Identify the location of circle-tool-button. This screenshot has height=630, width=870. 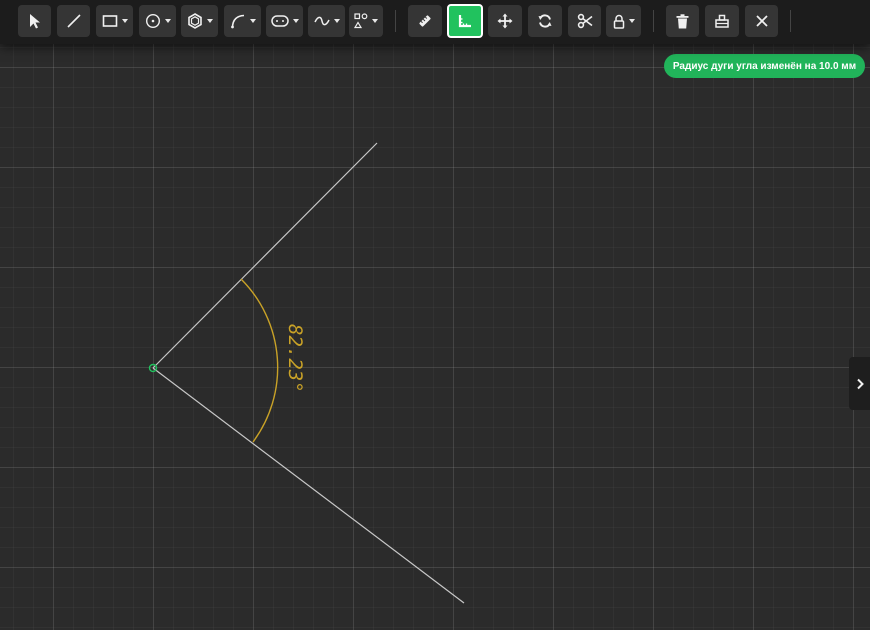
(157, 21).